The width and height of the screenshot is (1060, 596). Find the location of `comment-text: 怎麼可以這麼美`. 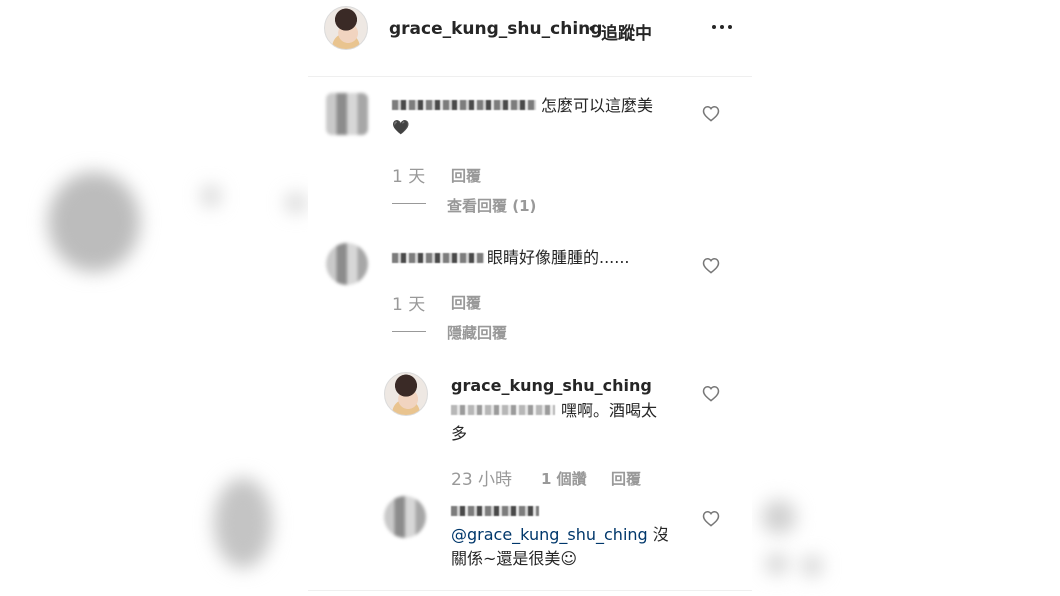

comment-text: 怎麼可以這麼美 is located at coordinates (597, 105).